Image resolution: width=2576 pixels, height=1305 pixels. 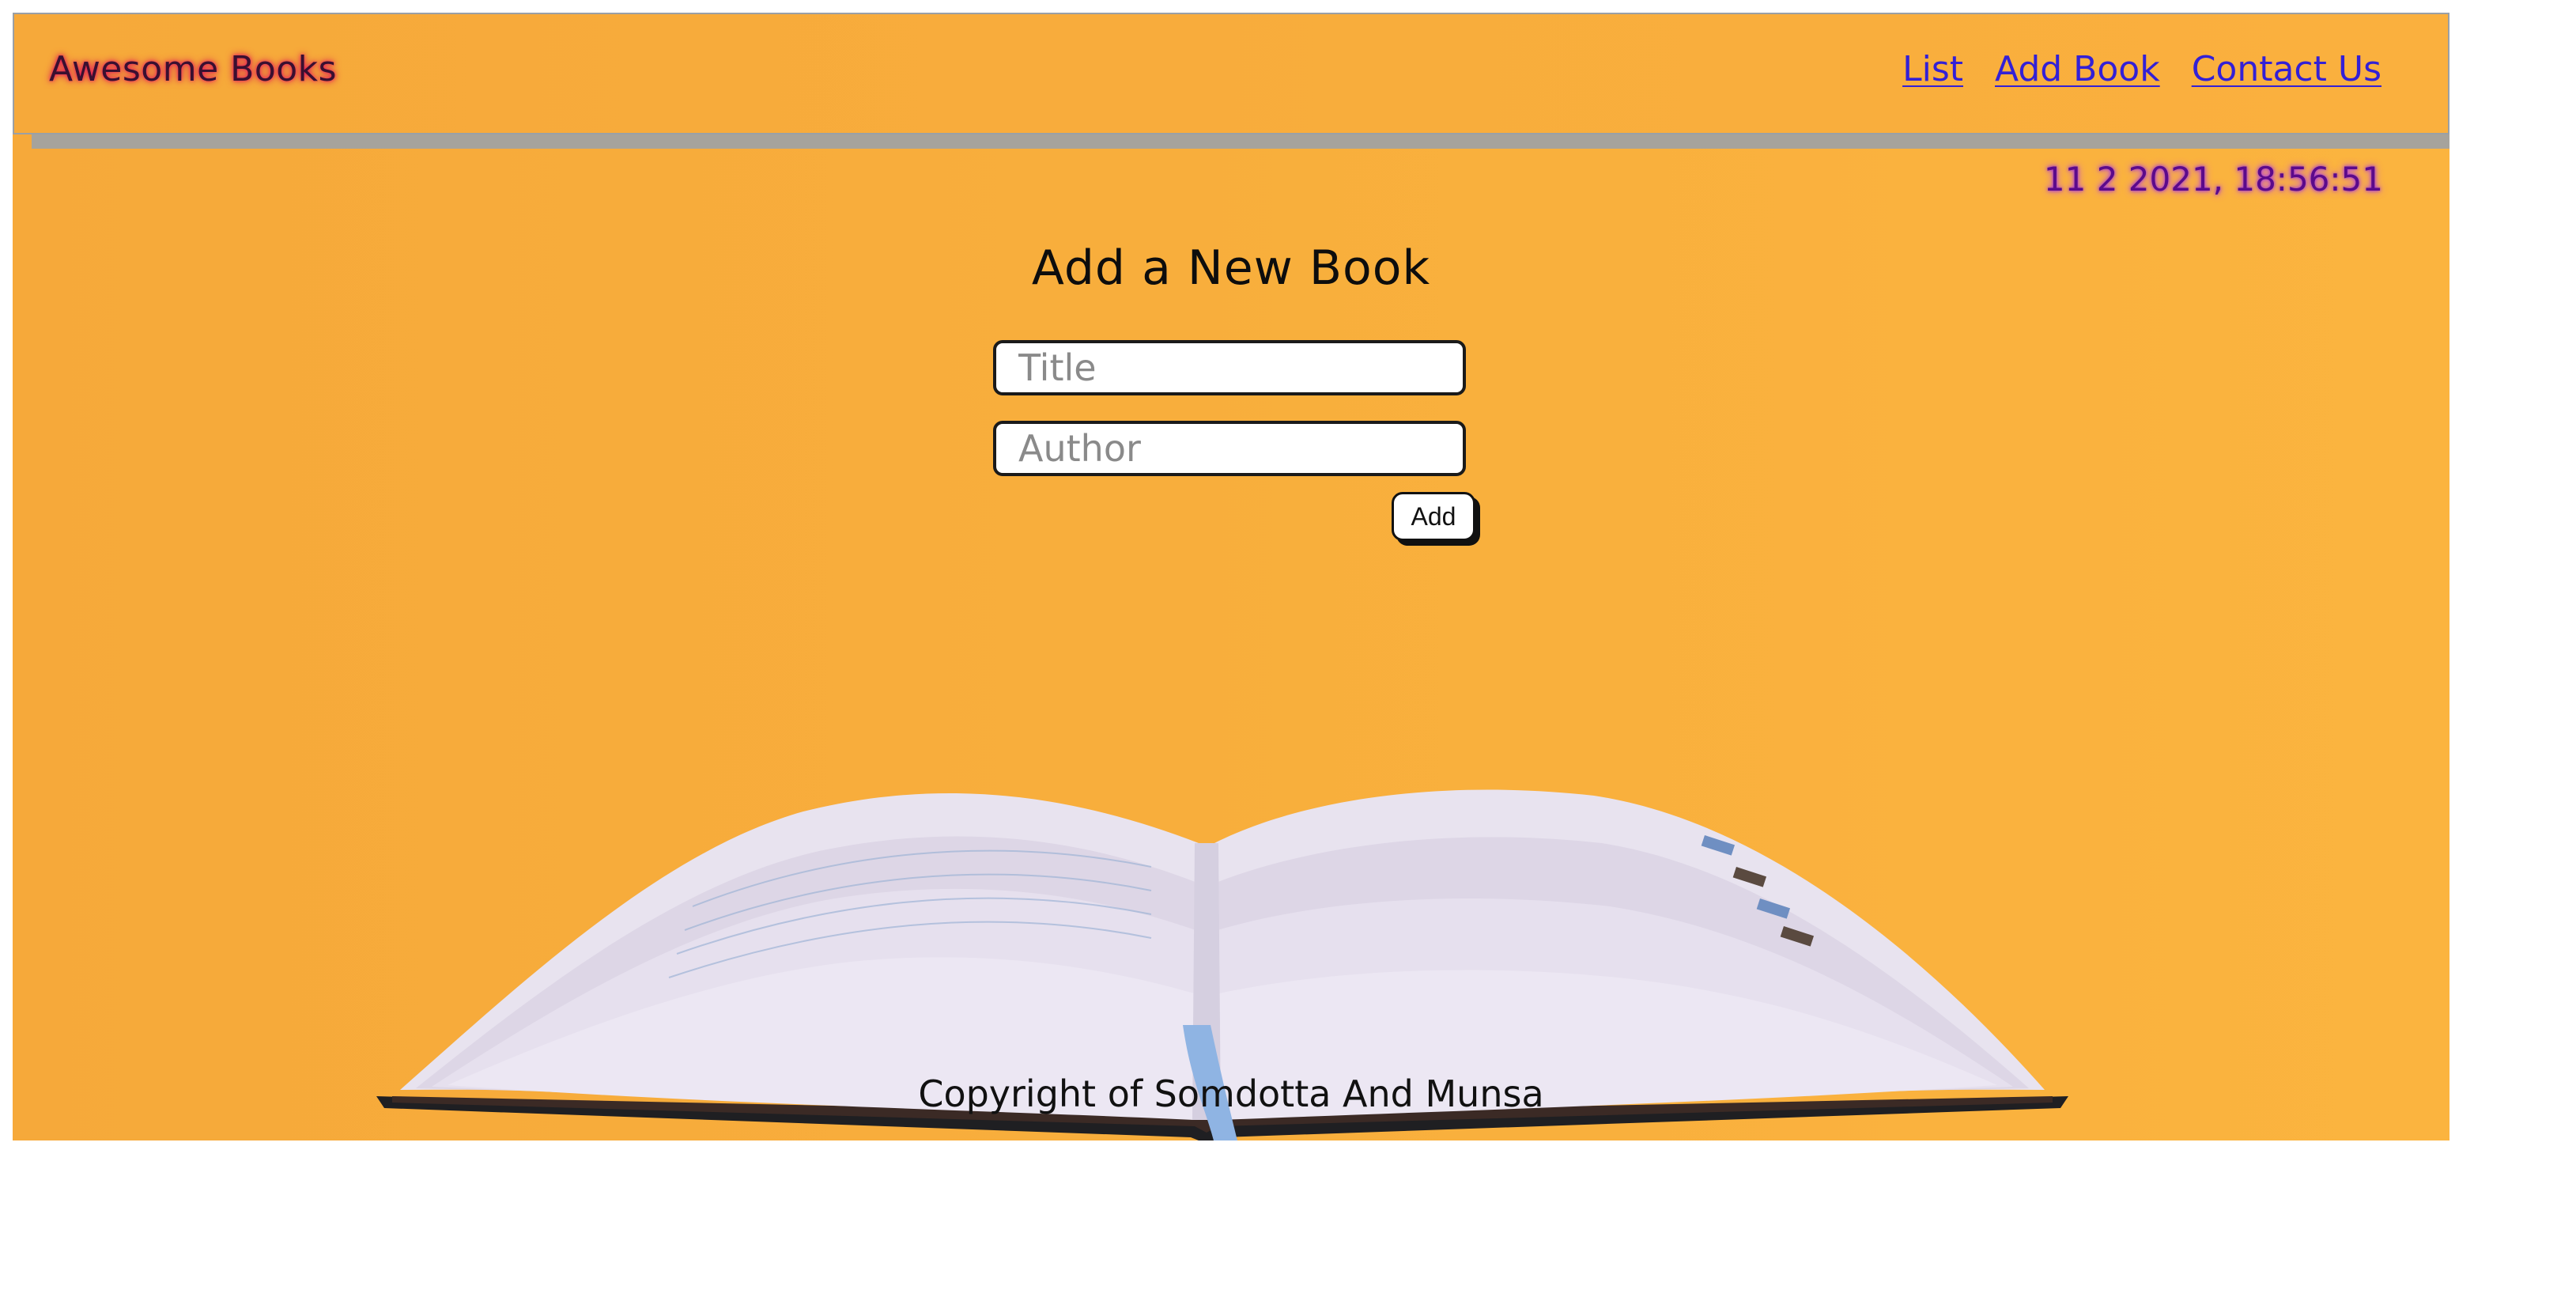 What do you see at coordinates (1231, 1093) in the screenshot?
I see `copyright-footer: Copyright of Somdotta And Munsa` at bounding box center [1231, 1093].